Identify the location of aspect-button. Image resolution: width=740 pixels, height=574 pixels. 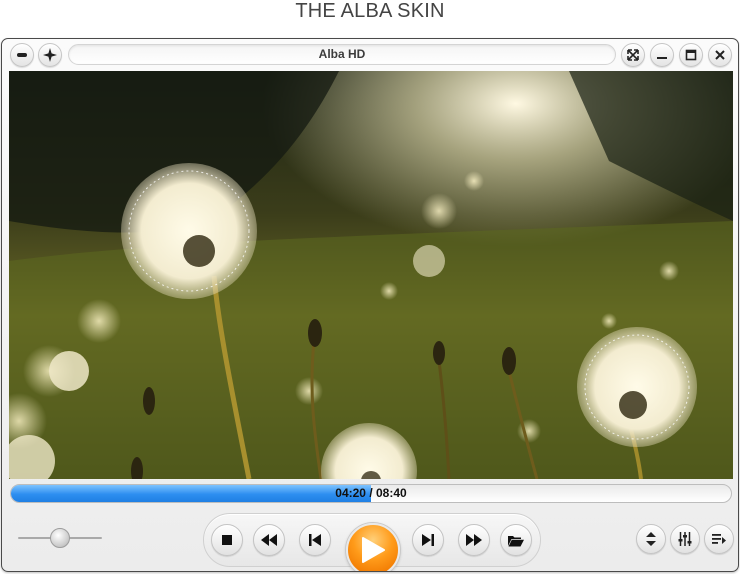
(651, 539).